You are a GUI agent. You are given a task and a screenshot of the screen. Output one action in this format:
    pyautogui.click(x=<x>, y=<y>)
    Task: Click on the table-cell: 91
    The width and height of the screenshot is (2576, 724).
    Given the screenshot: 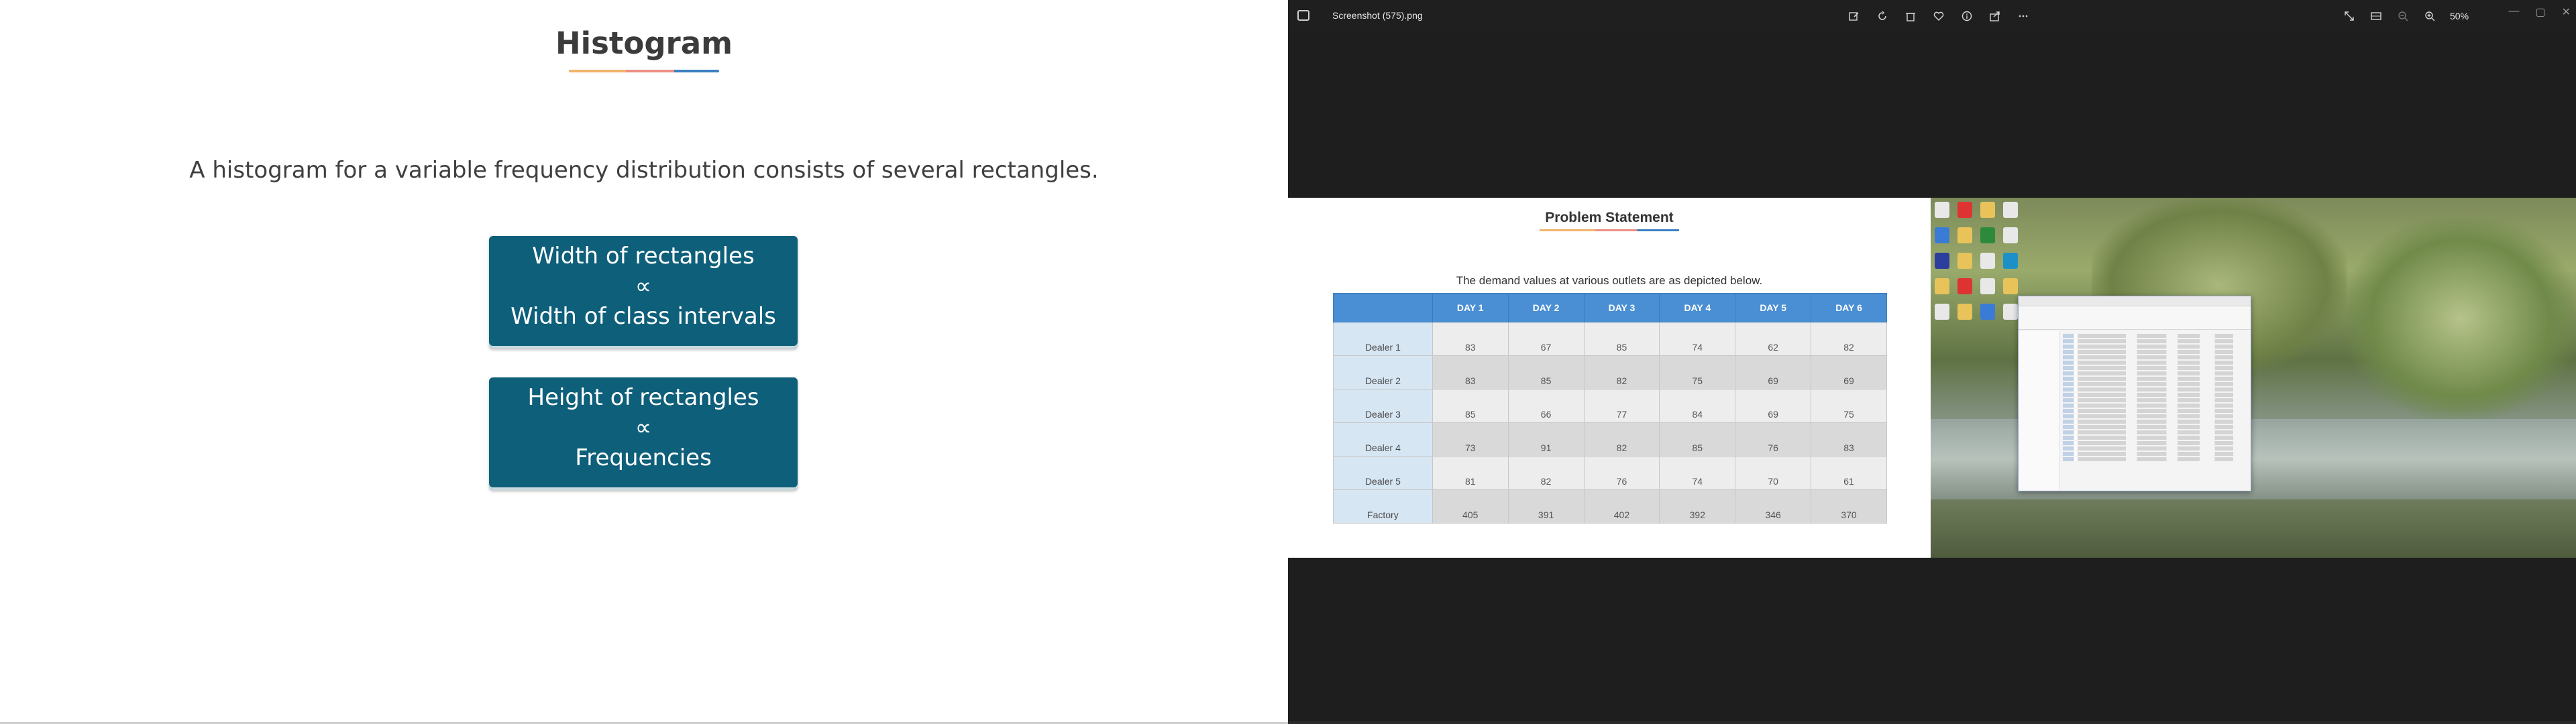 What is the action you would take?
    pyautogui.click(x=1546, y=439)
    